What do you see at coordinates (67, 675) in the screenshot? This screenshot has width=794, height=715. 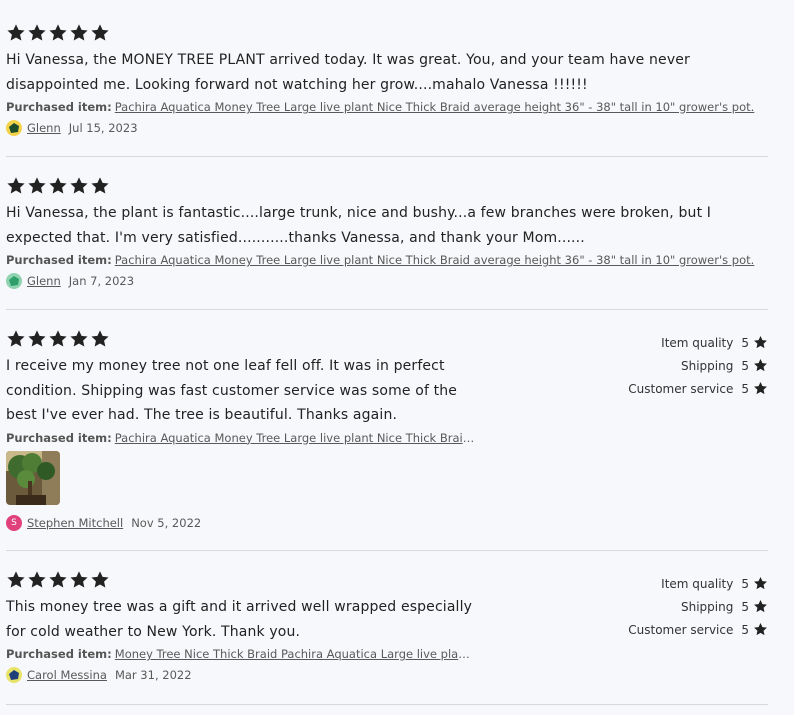 I see `reviewer-name: Carol Messina` at bounding box center [67, 675].